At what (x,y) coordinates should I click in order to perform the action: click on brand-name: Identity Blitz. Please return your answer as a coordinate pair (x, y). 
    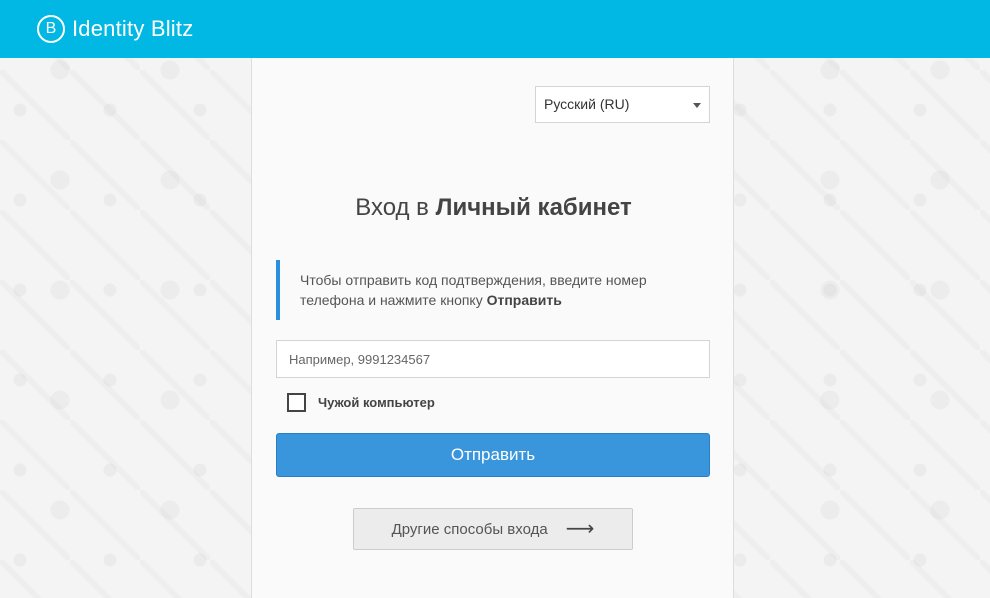
    Looking at the image, I should click on (133, 28).